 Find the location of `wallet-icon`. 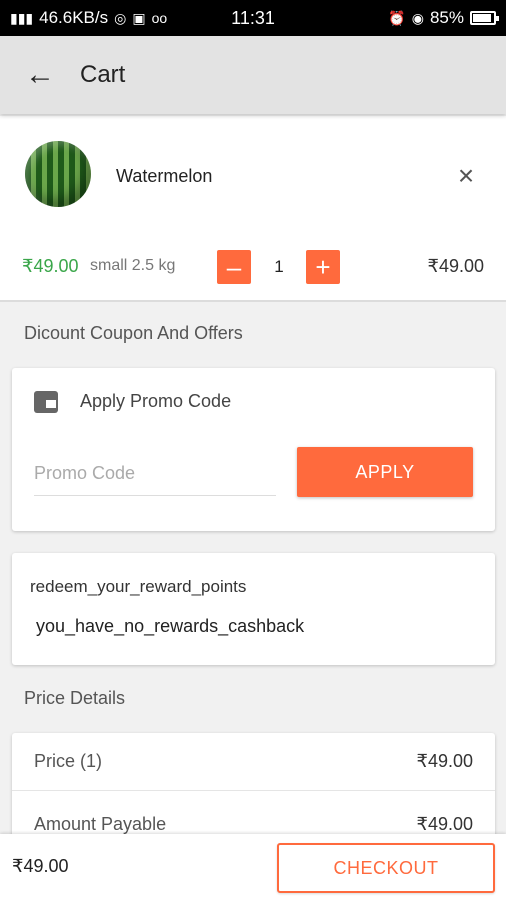

wallet-icon is located at coordinates (46, 402).